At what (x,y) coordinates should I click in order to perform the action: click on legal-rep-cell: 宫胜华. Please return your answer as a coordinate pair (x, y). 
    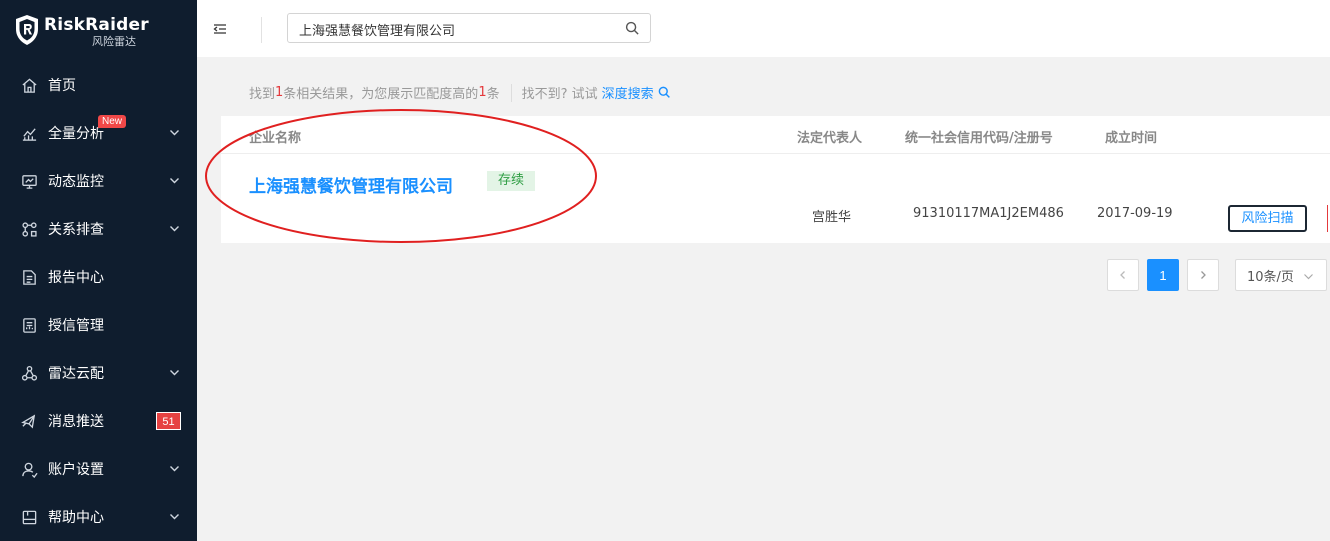
    Looking at the image, I should click on (832, 217).